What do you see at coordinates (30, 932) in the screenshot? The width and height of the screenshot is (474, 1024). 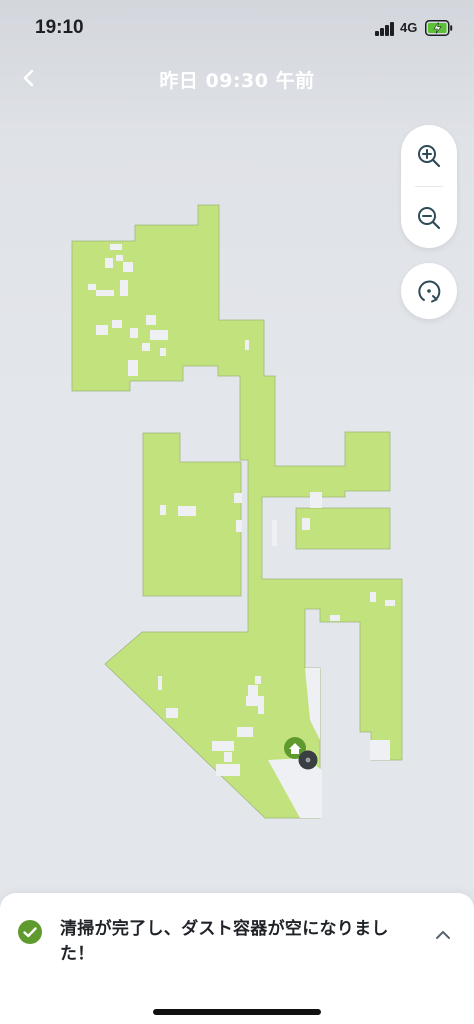 I see `check-circle-icon` at bounding box center [30, 932].